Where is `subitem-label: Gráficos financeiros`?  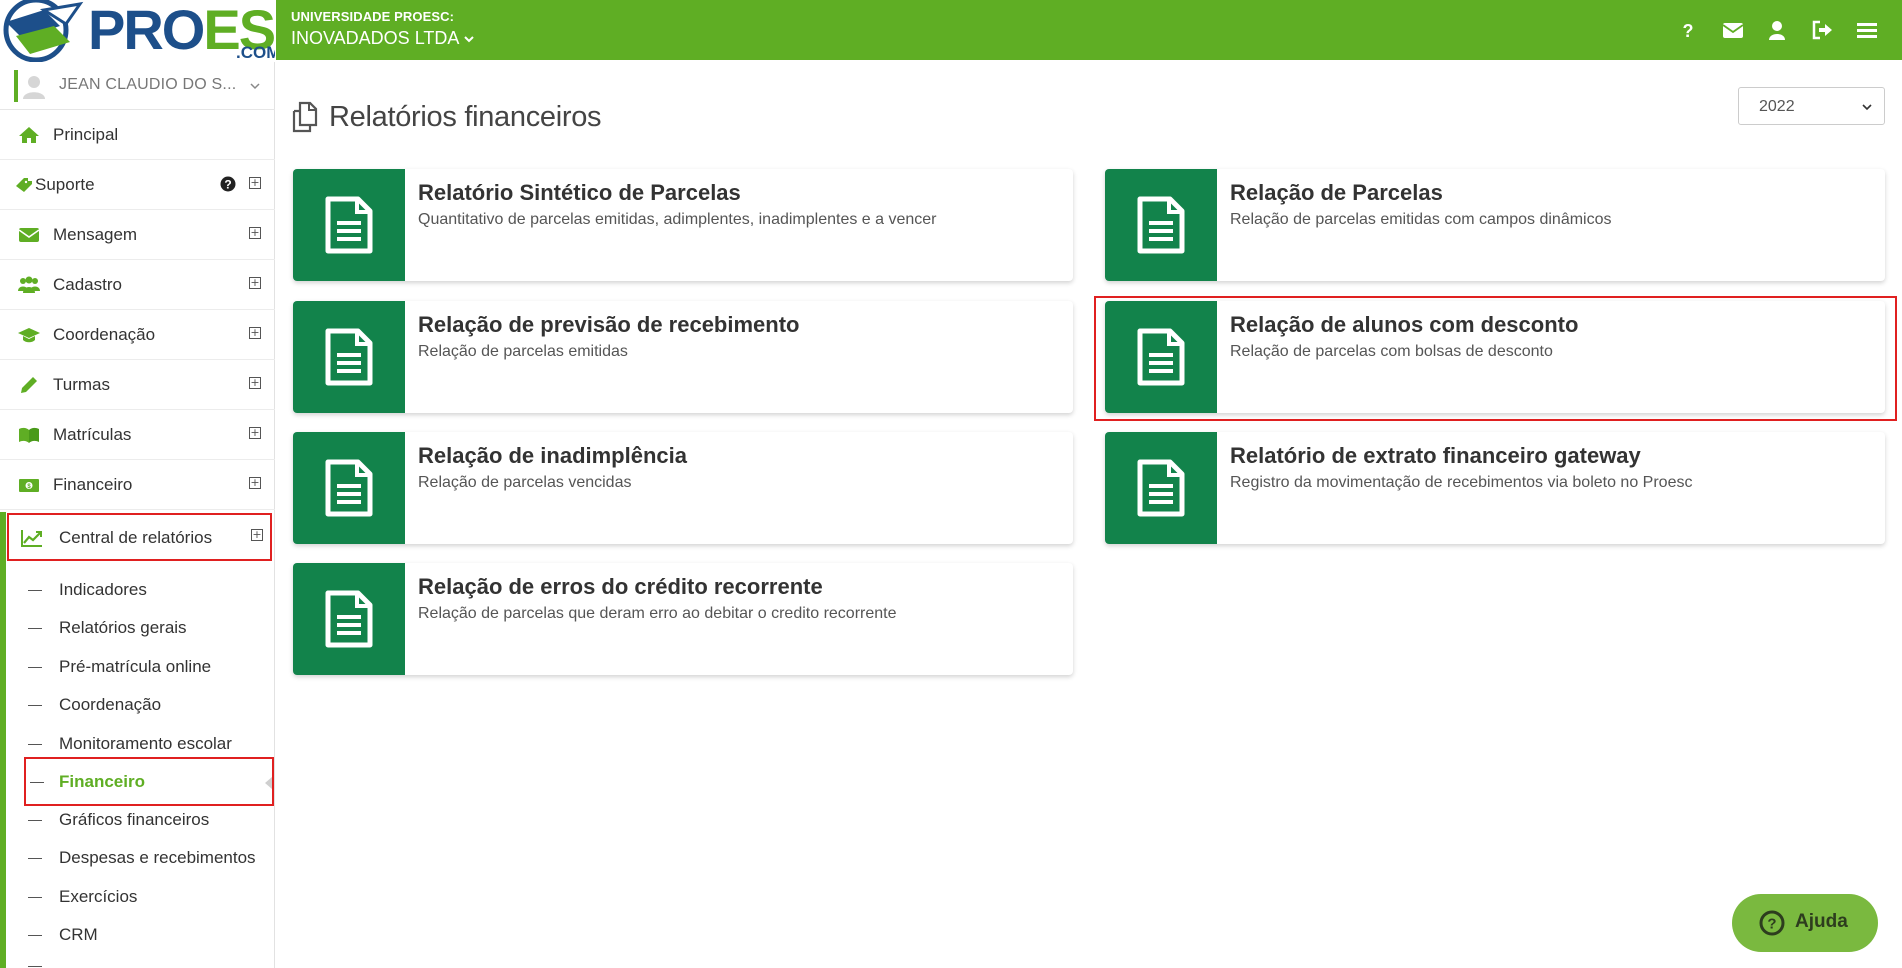 subitem-label: Gráficos financeiros is located at coordinates (134, 819).